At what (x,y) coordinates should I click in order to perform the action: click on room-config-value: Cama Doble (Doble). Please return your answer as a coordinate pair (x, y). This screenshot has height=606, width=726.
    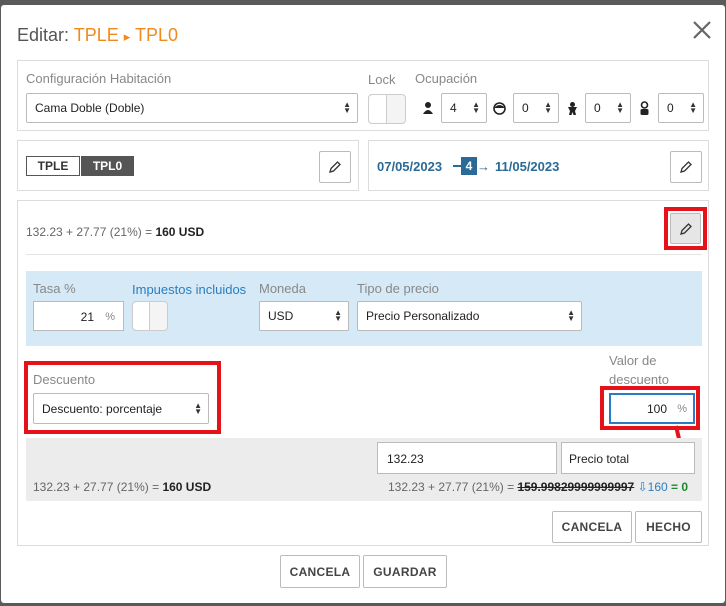
    Looking at the image, I should click on (90, 108).